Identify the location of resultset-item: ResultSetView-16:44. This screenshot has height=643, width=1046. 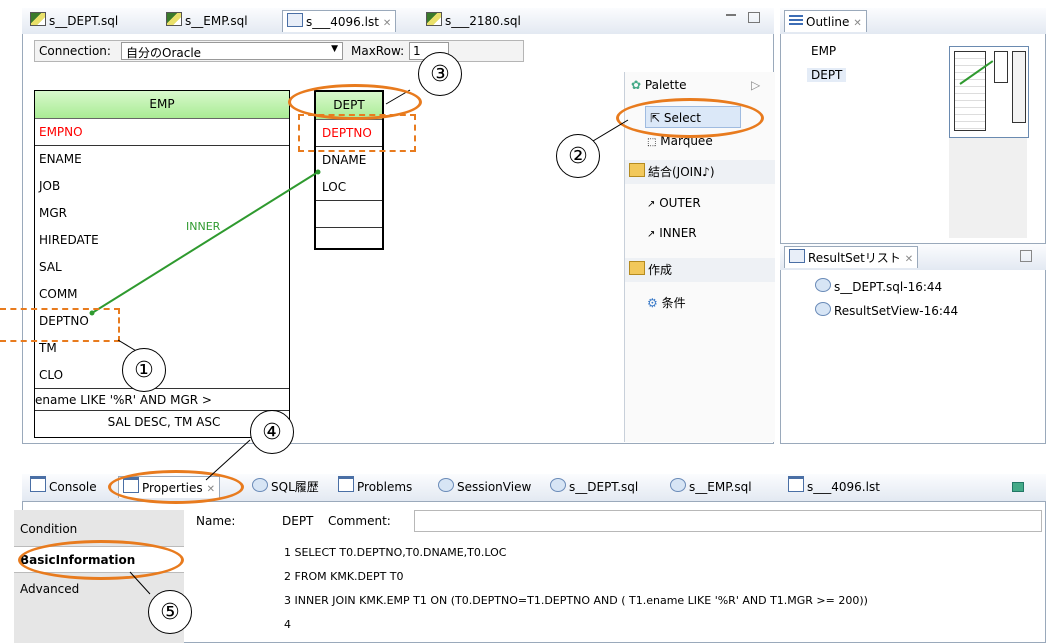
(886, 310).